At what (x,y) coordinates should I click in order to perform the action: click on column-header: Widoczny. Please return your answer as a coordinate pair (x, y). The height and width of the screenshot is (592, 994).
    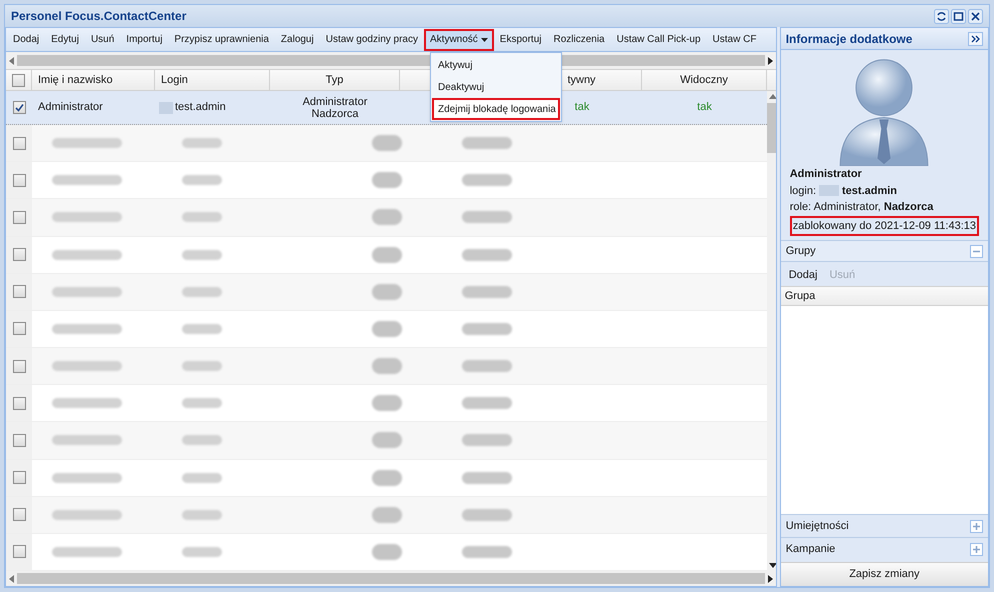
    Looking at the image, I should click on (704, 80).